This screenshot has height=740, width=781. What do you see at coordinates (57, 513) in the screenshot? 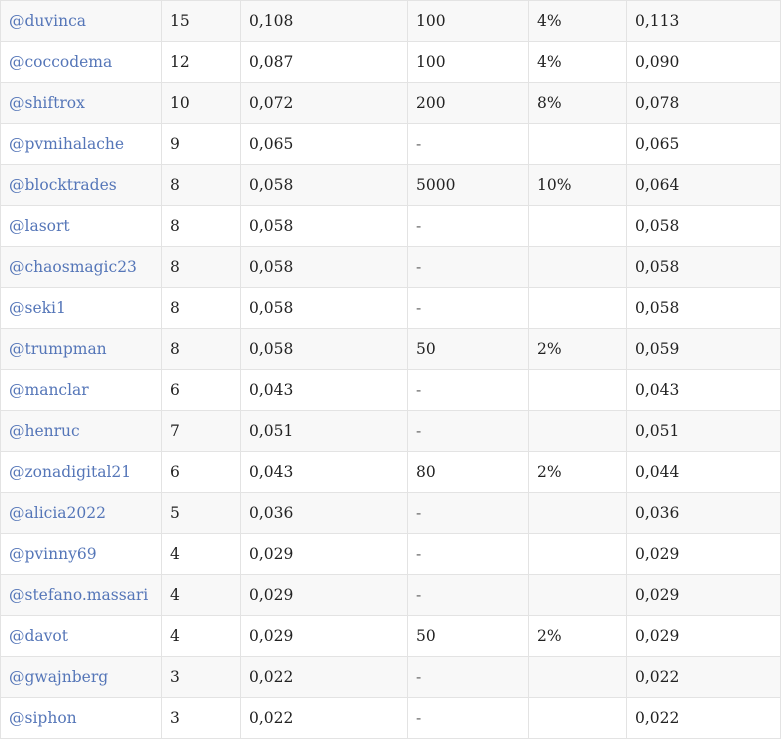
I see `user-link: @alicia2022` at bounding box center [57, 513].